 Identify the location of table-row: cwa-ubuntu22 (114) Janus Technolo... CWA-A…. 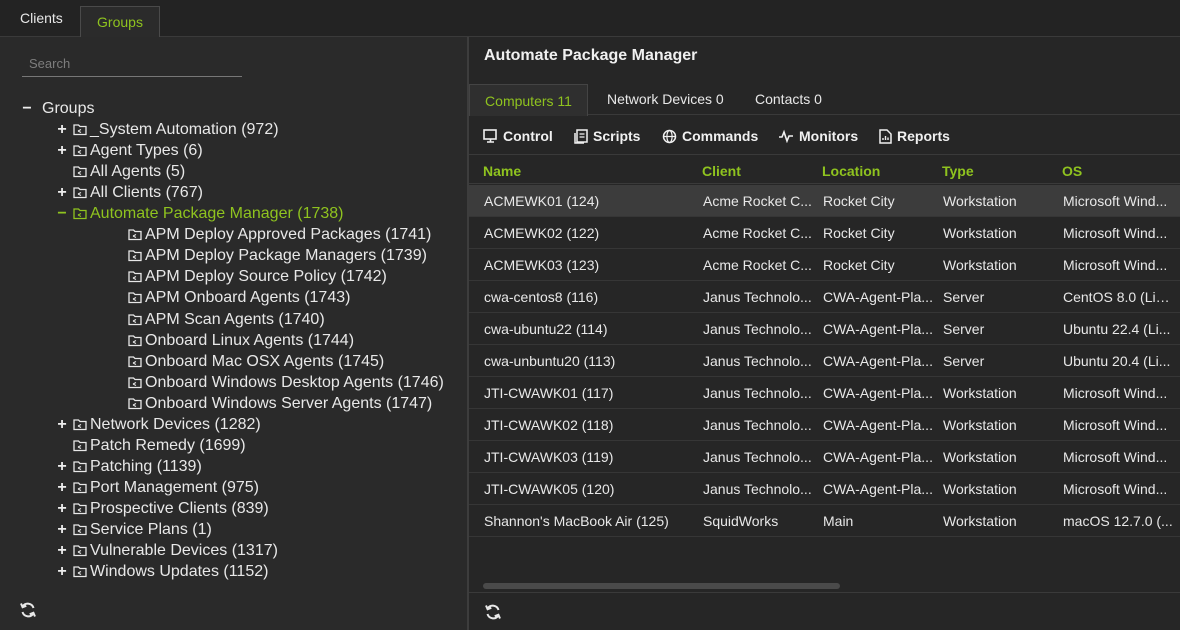
(824, 329).